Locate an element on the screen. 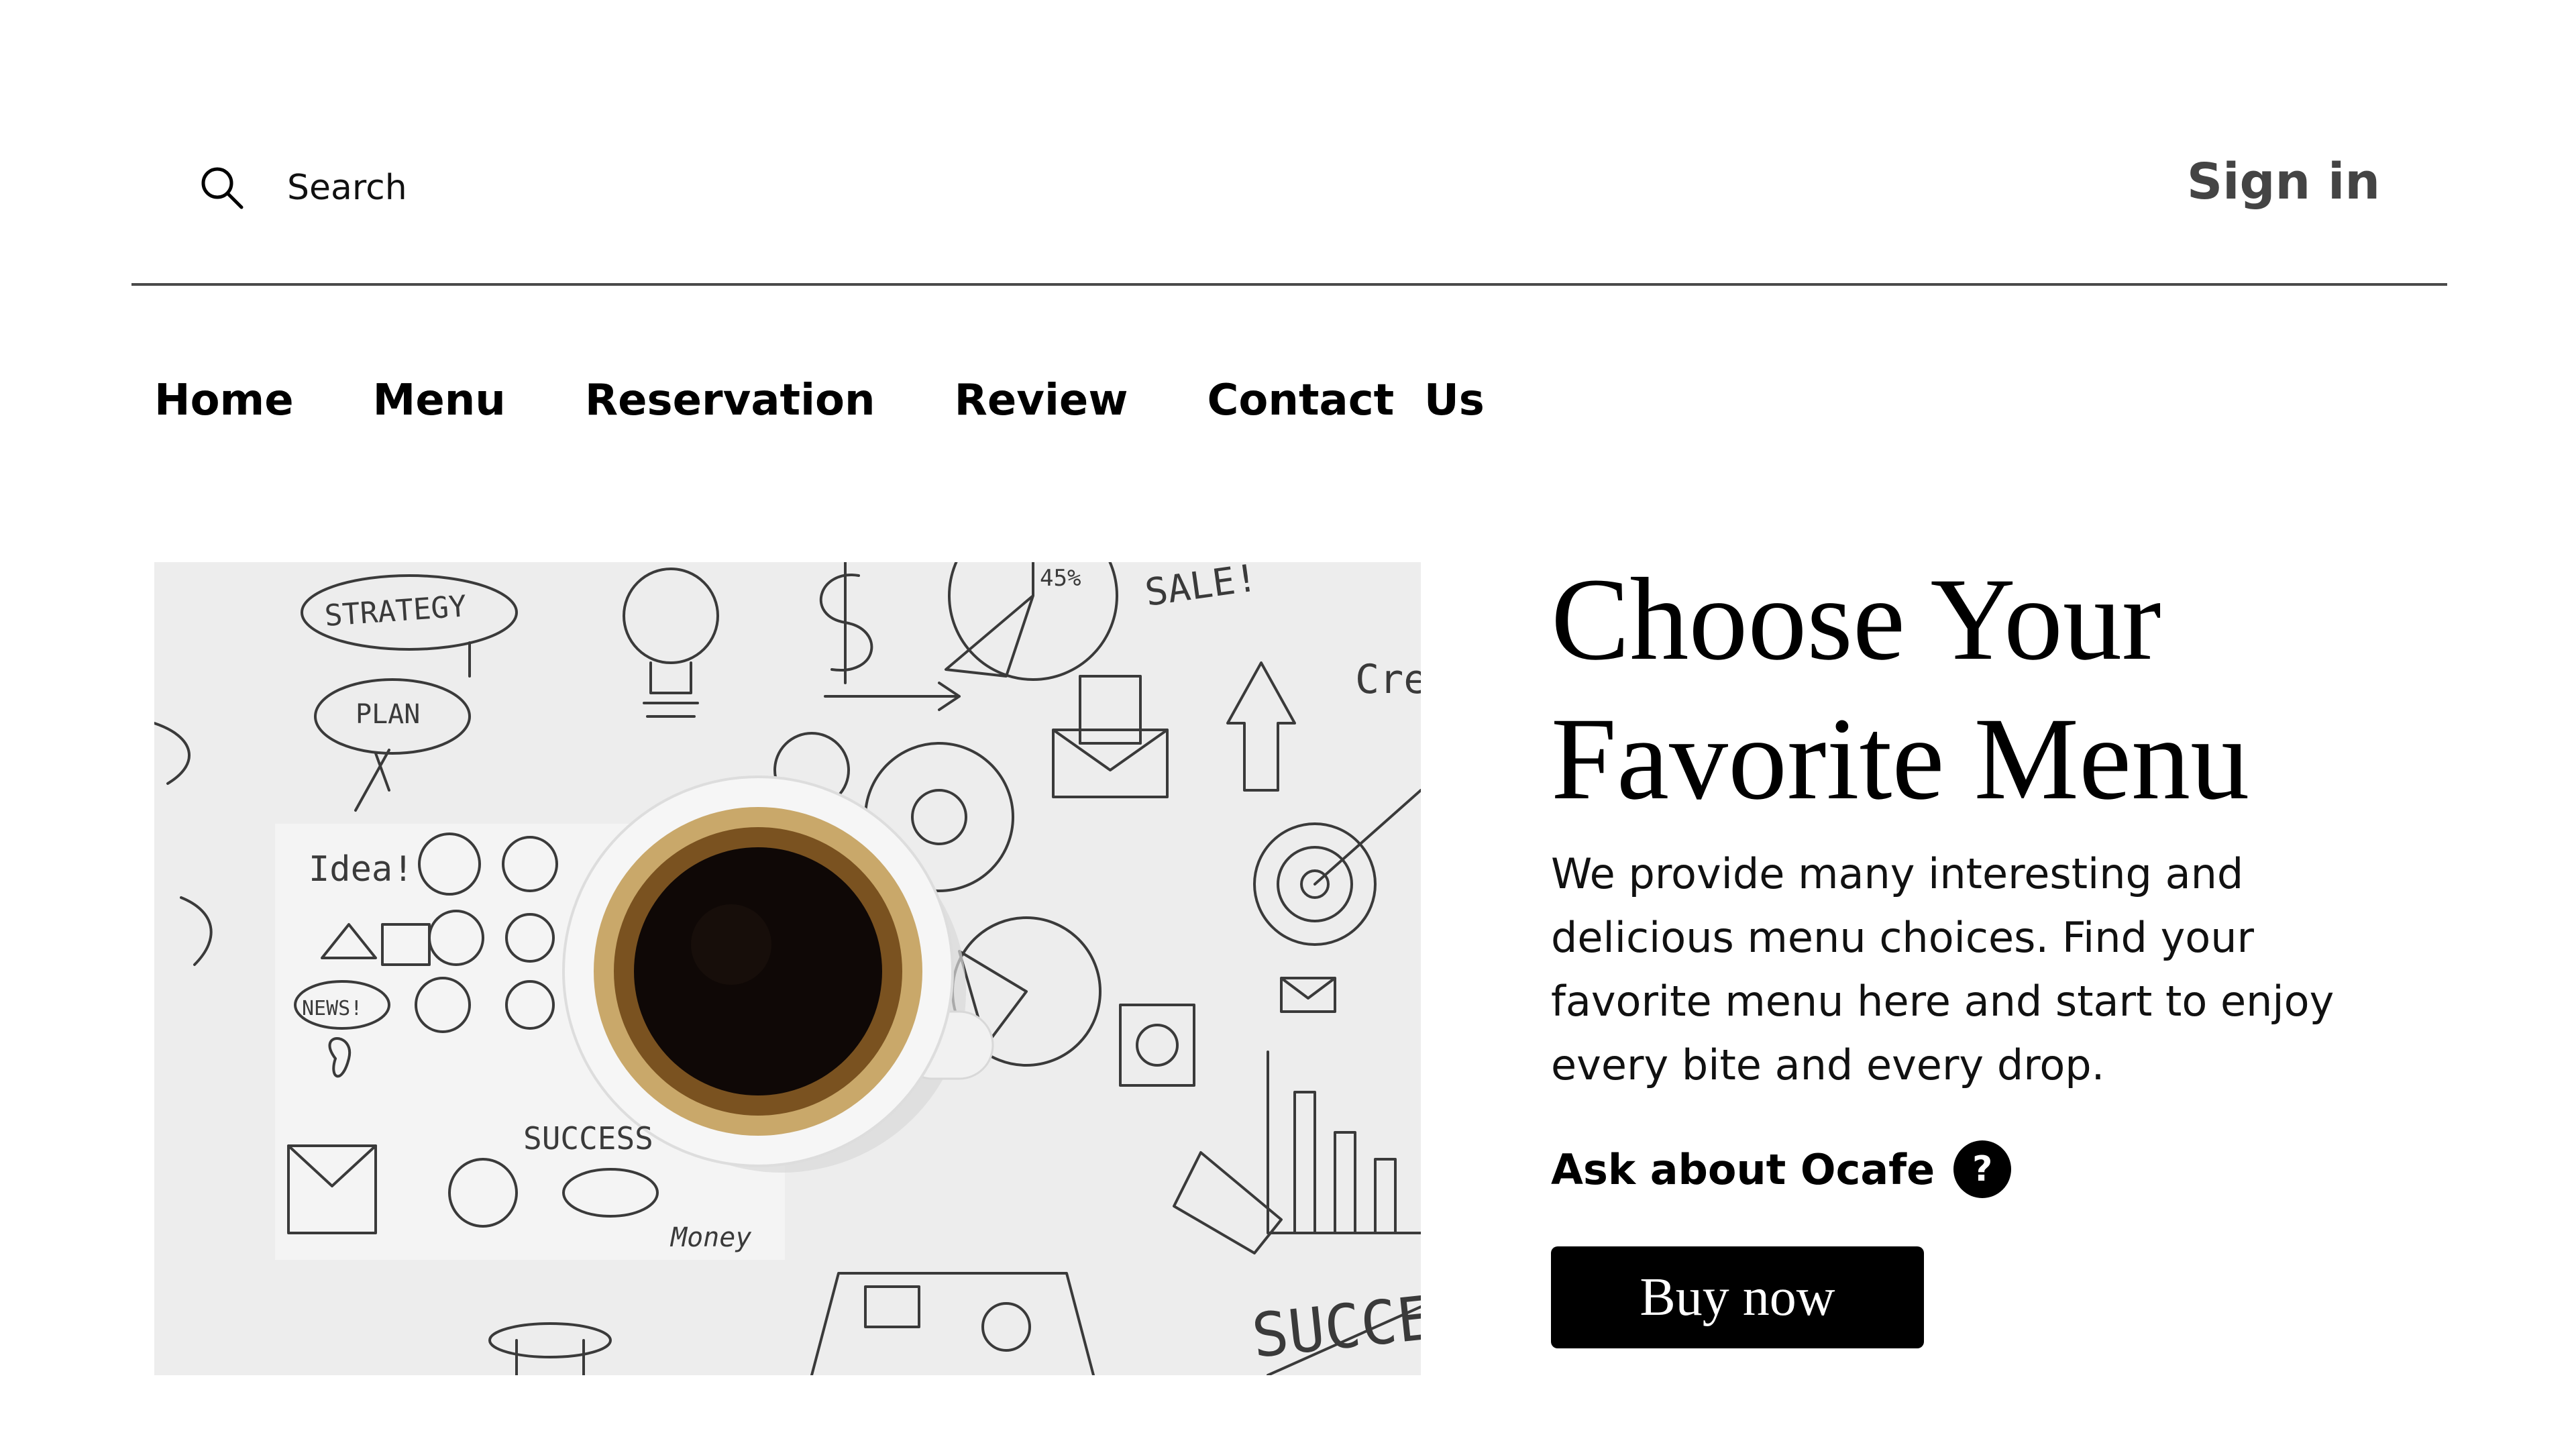 The image size is (2576, 1449). doodle-word-news: NEWS! is located at coordinates (332, 1008).